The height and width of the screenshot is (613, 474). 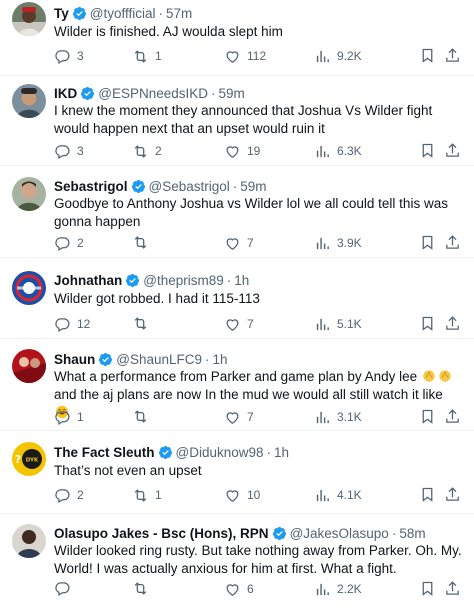 I want to click on reply-button: 1, so click(x=69, y=417).